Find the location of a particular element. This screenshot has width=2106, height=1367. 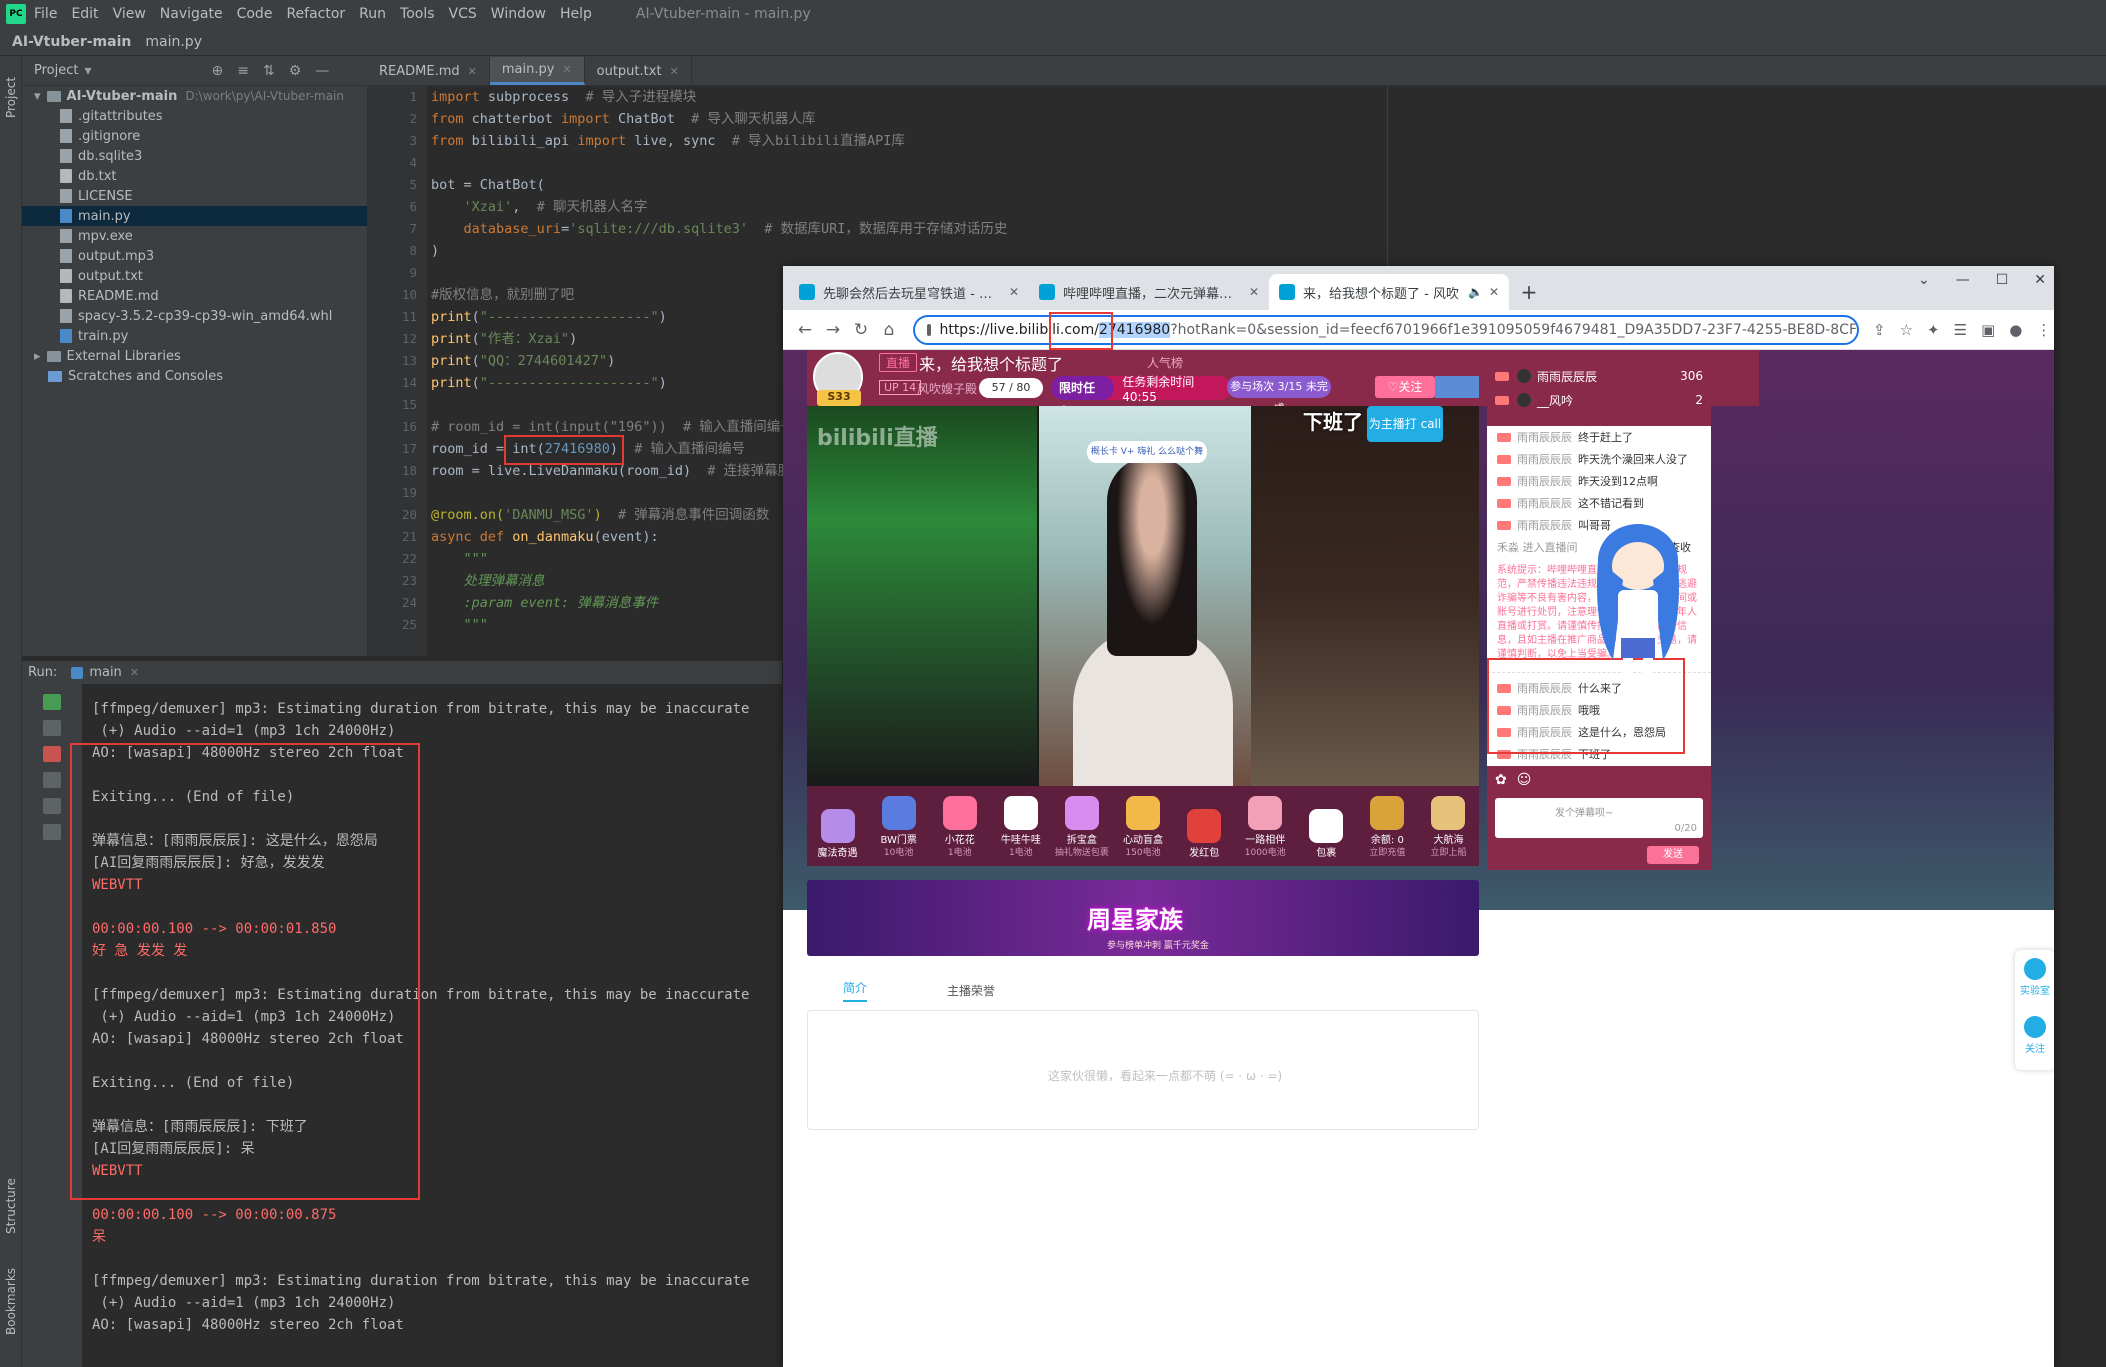

gift-item: 牛哇牛哇 1电池 is located at coordinates (1020, 828).